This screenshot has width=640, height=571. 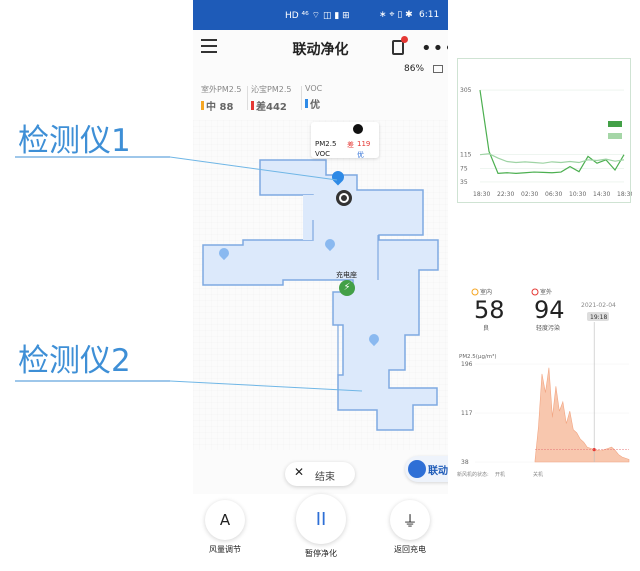 I want to click on x-tick-label: 22:30, so click(x=505, y=194).